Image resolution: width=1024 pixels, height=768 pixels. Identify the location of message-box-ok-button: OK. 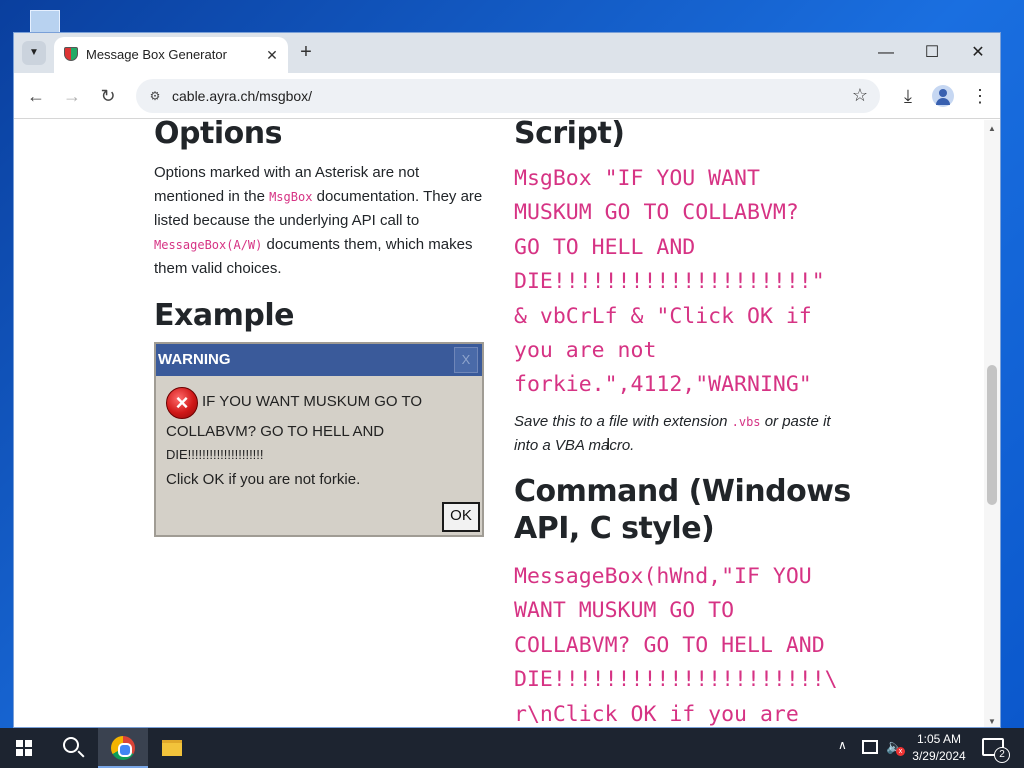
(461, 517).